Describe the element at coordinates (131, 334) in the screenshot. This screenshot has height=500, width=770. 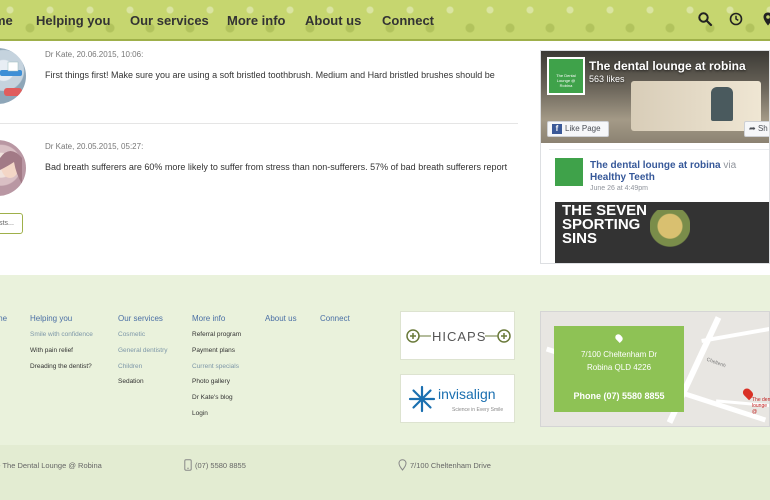
I see `footer-link: Cosmetic` at that location.